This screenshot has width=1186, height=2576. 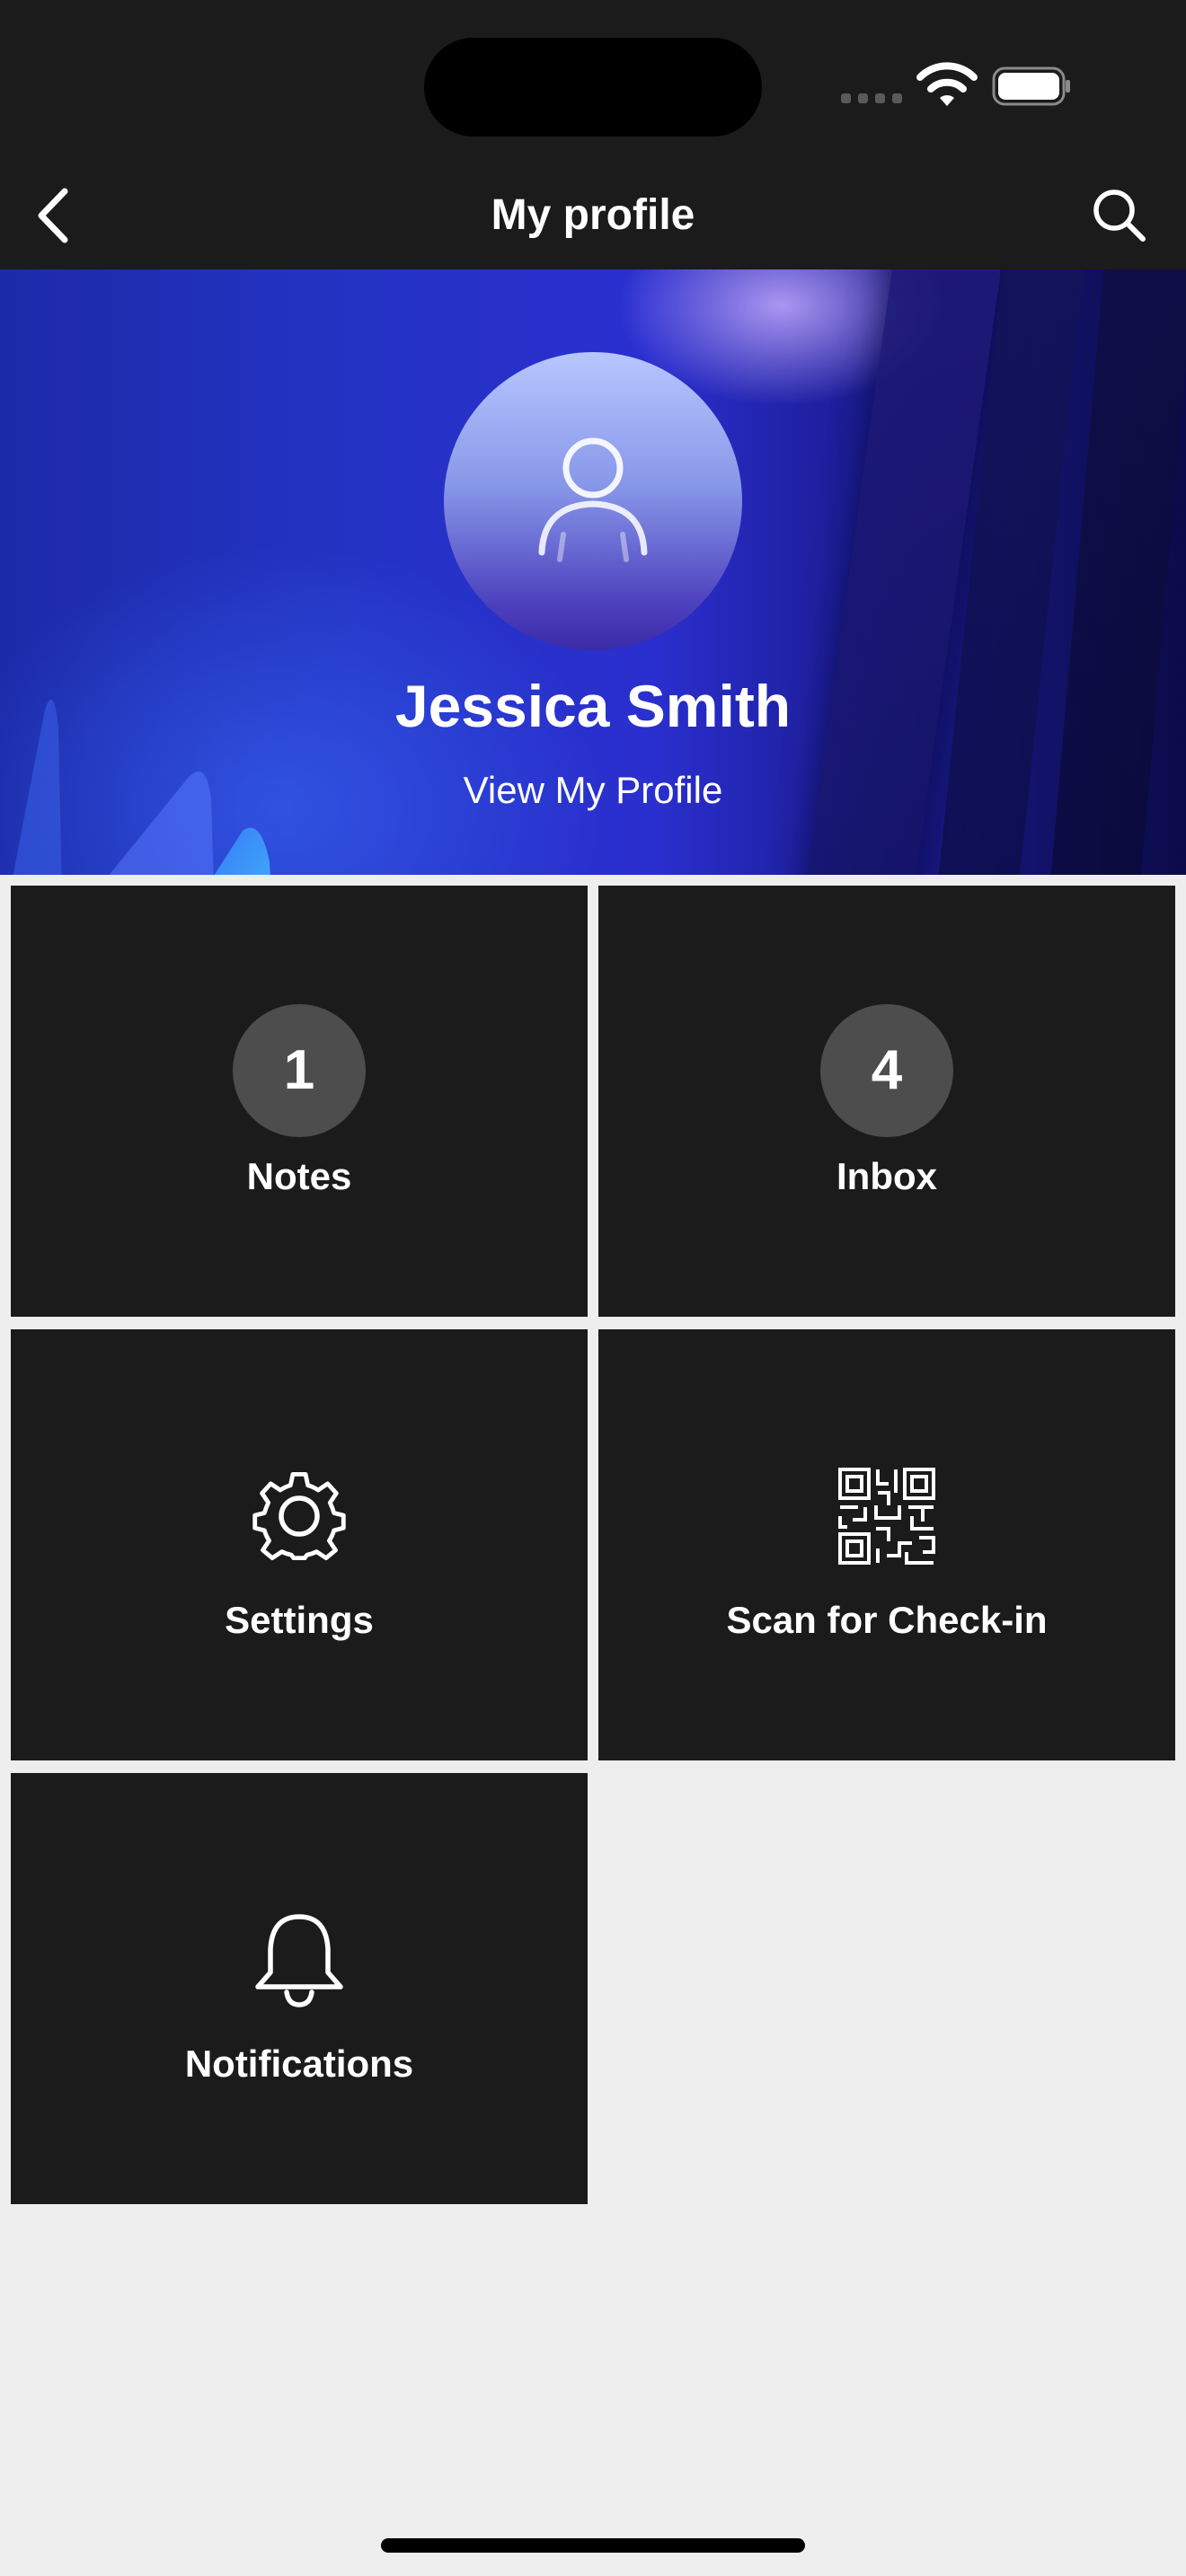 I want to click on notes-label: Notes, so click(x=299, y=1176).